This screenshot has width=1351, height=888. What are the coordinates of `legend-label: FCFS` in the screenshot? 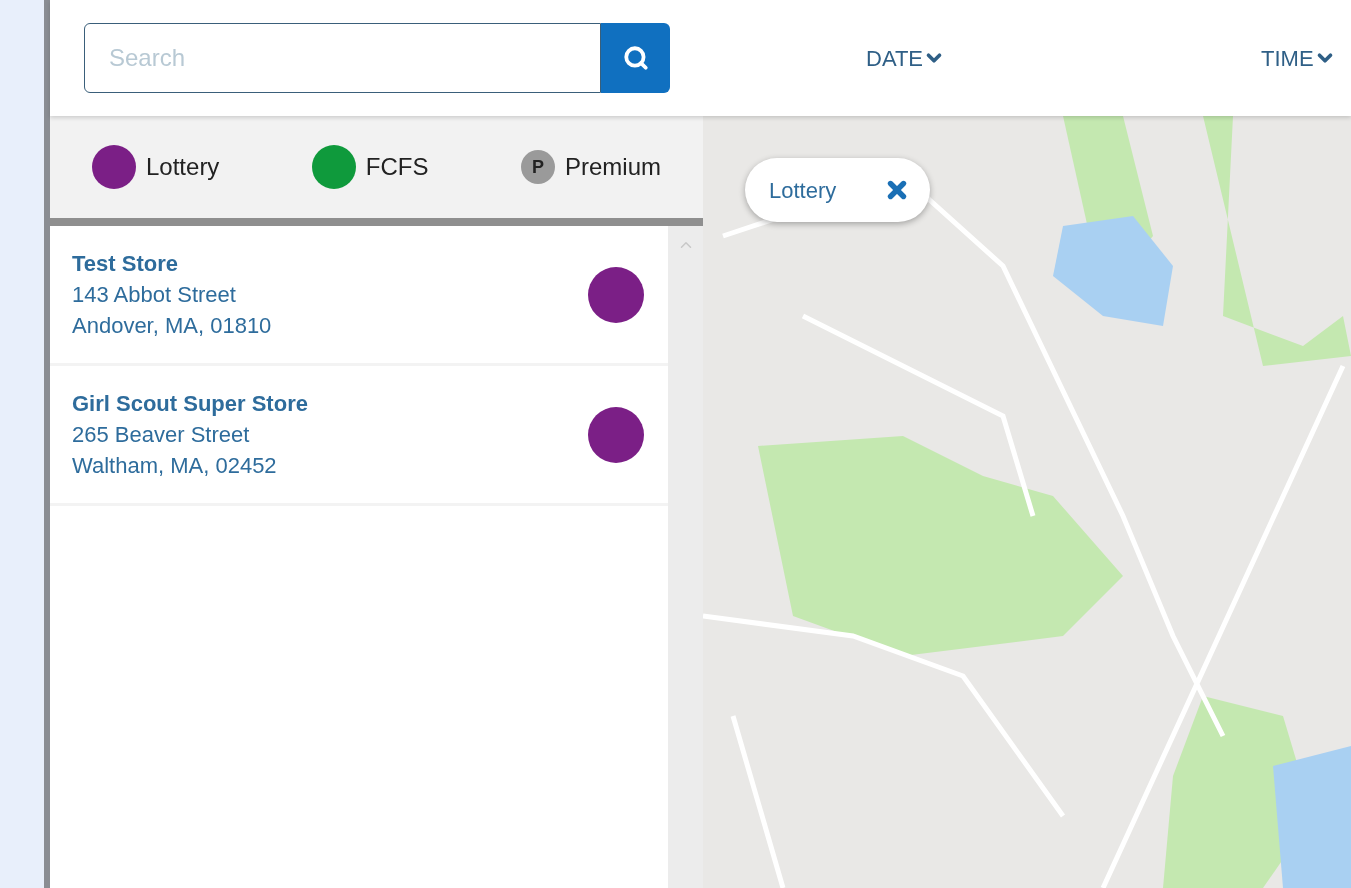 It's located at (397, 167).